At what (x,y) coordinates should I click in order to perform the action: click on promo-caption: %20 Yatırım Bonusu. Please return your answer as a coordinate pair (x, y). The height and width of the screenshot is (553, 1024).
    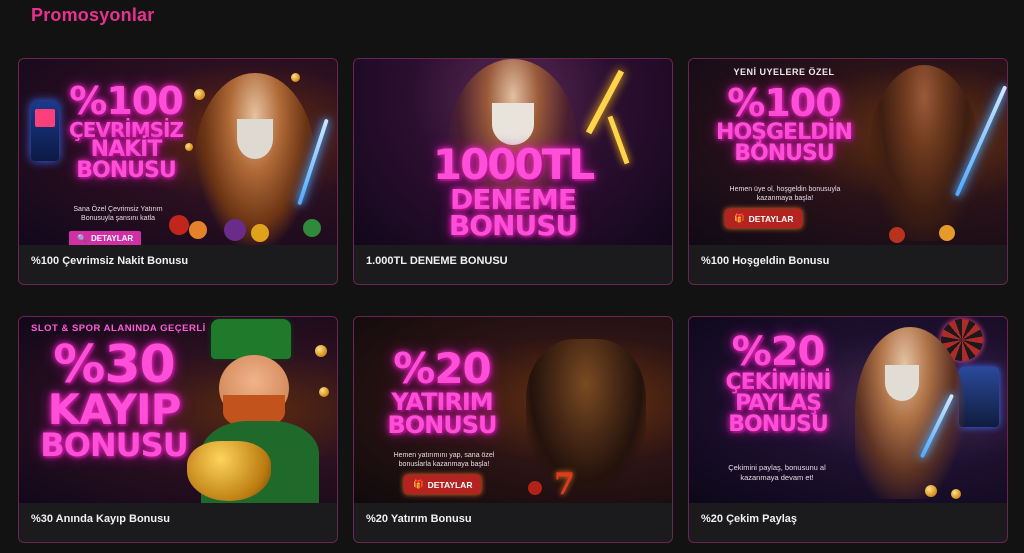
    Looking at the image, I should click on (419, 519).